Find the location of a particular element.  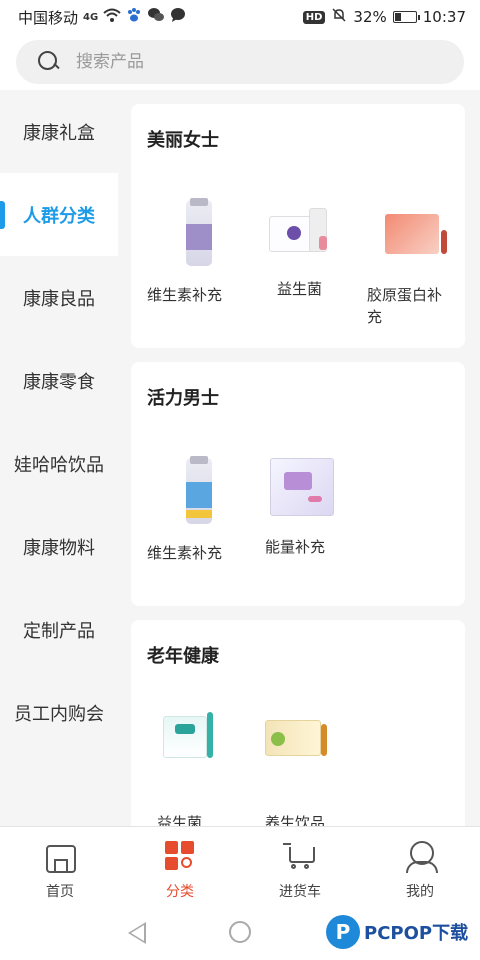

sidebar-item-label: 娃哈哈饮品 is located at coordinates (59, 465).